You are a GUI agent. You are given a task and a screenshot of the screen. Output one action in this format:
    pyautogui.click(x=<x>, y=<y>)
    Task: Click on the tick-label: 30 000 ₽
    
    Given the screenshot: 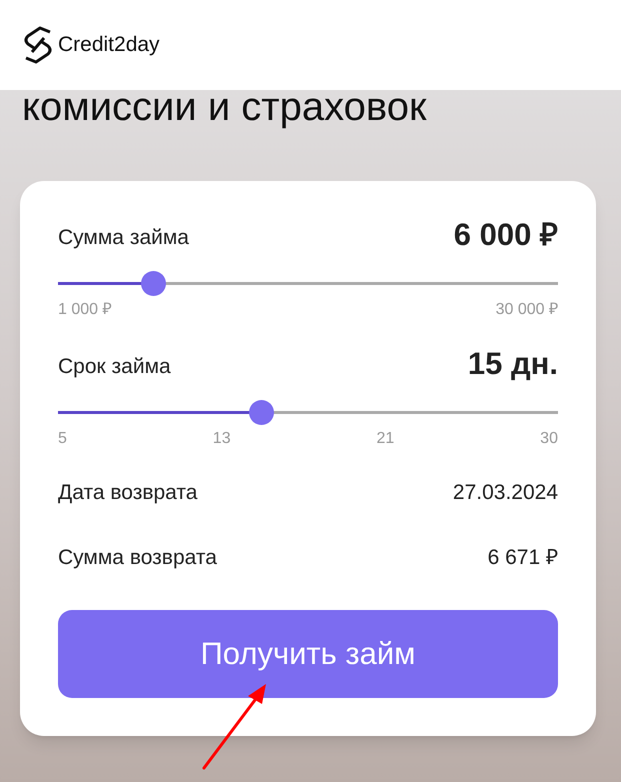 What is the action you would take?
    pyautogui.click(x=527, y=310)
    